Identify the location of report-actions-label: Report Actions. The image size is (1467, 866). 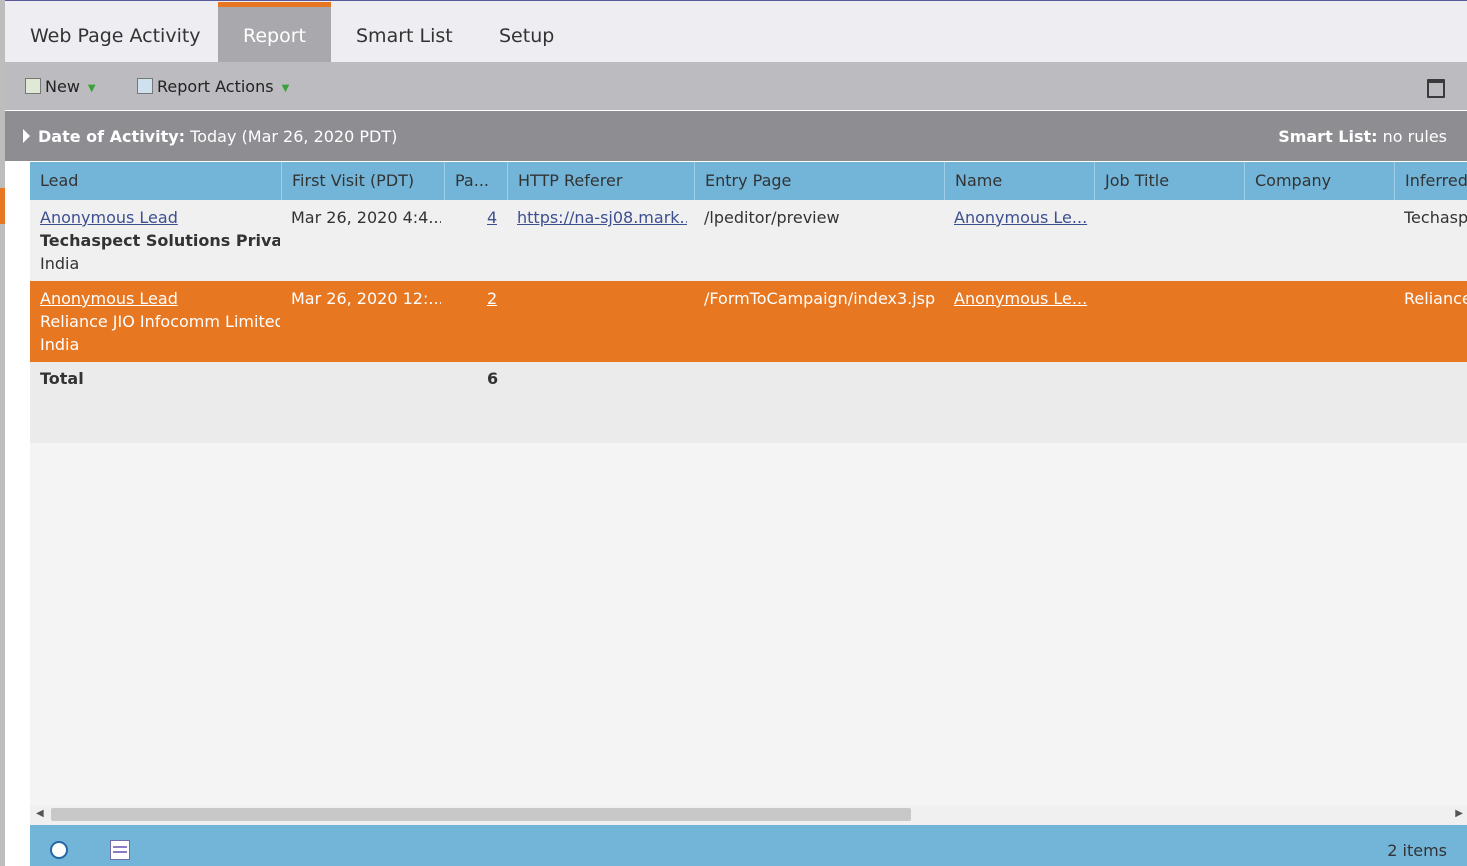
(215, 86).